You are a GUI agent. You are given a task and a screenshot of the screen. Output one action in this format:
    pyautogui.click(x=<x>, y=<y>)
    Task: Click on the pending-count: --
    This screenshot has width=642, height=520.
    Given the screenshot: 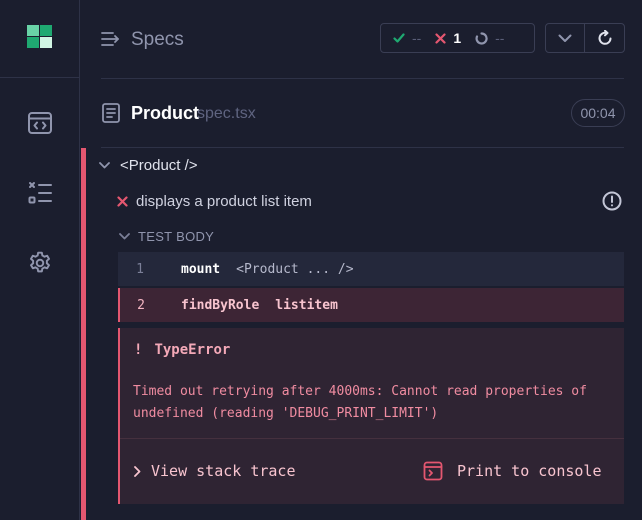 What is the action you would take?
    pyautogui.click(x=500, y=38)
    